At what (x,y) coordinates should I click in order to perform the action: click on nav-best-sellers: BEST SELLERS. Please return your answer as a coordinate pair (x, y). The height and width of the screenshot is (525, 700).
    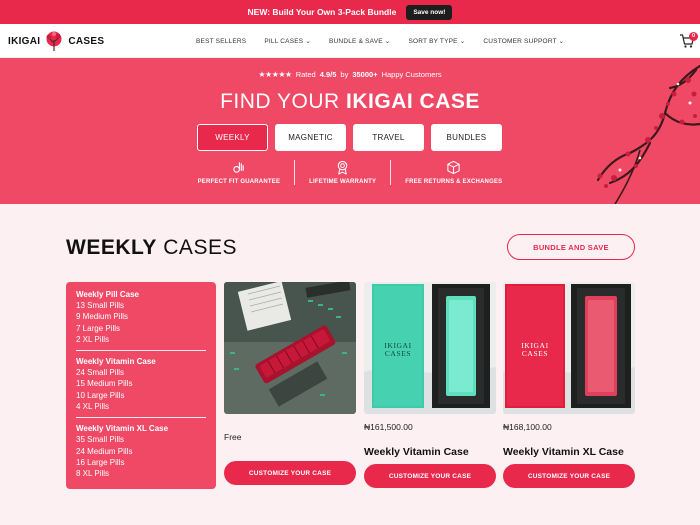
    Looking at the image, I should click on (221, 41).